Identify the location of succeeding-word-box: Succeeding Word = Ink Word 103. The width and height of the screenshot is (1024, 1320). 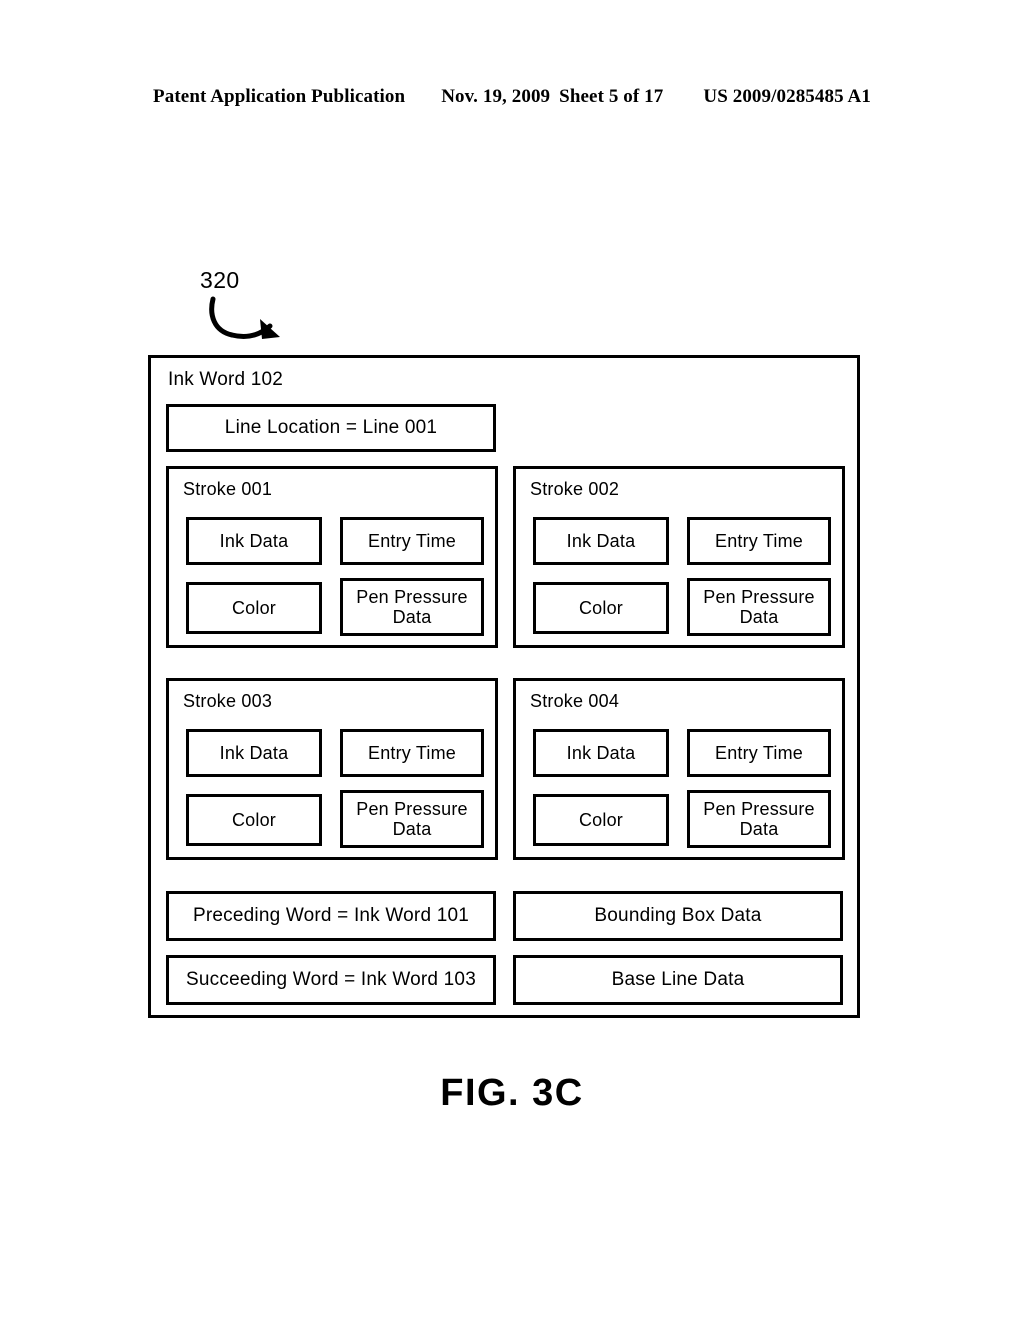
(331, 980).